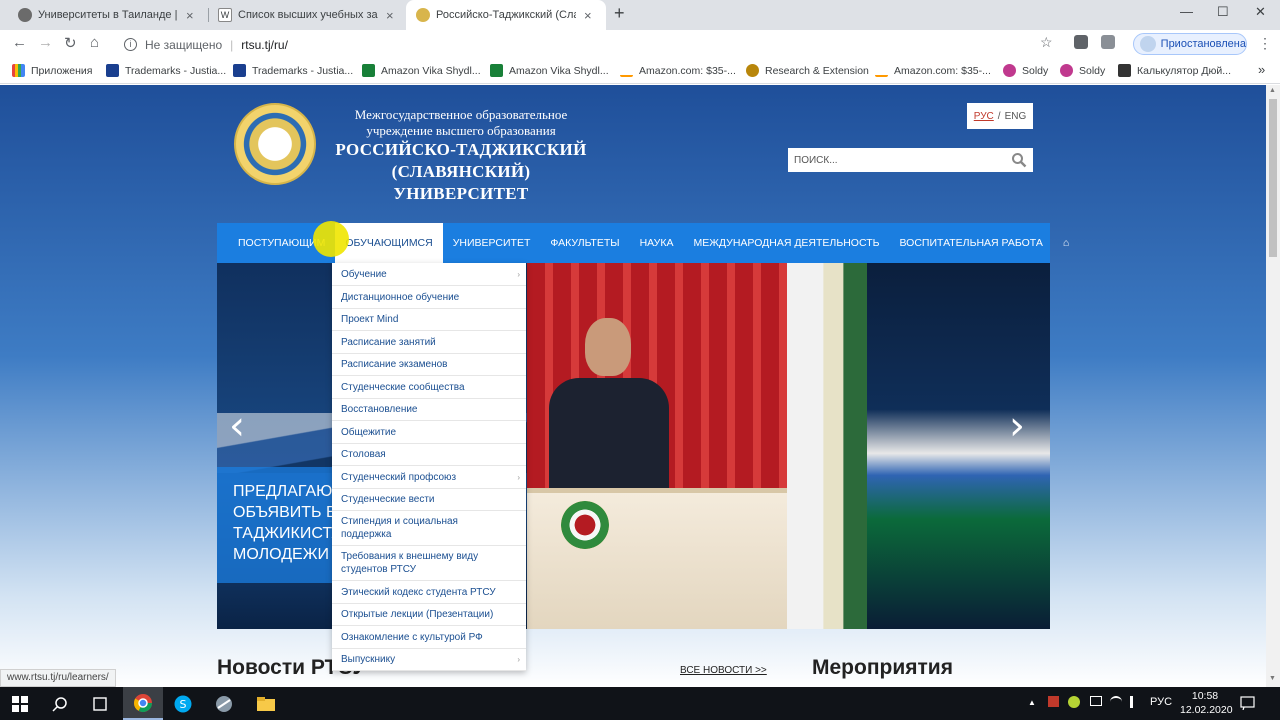 The height and width of the screenshot is (720, 1280). I want to click on scrollbar-thumb, so click(1273, 178).